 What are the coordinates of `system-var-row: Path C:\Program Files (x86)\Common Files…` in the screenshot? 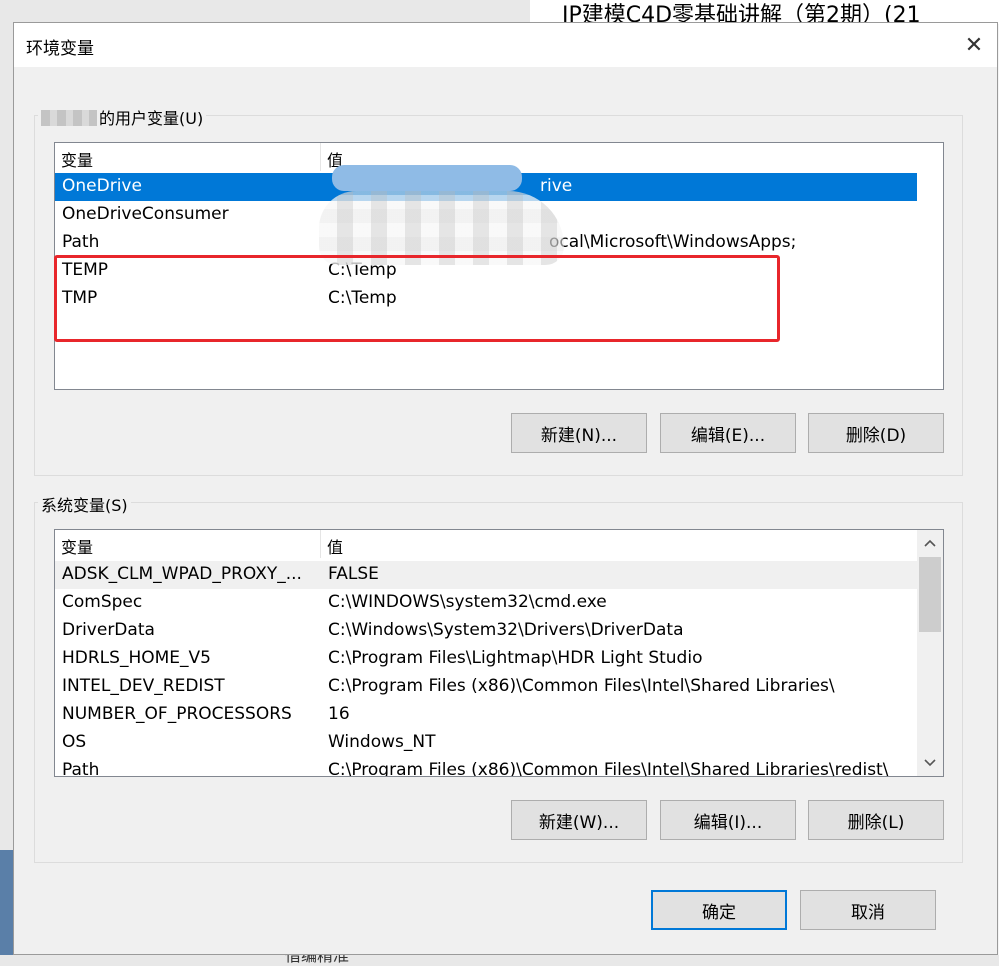 It's located at (486, 767).